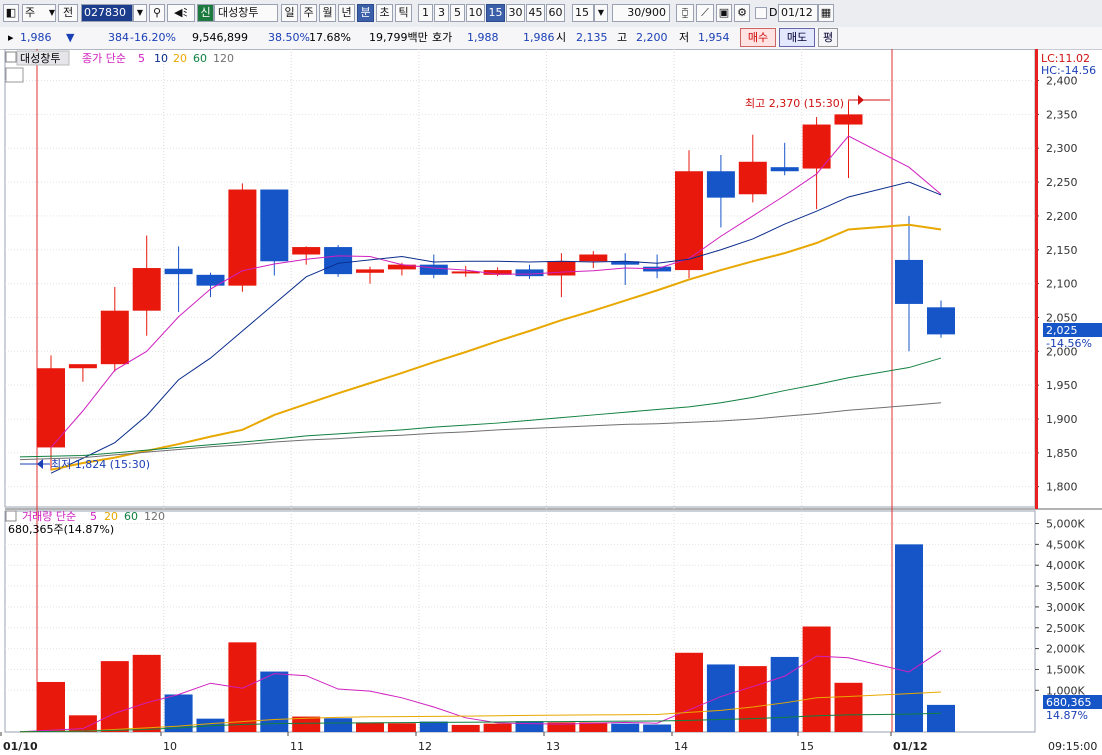 The height and width of the screenshot is (755, 1102). What do you see at coordinates (365, 13) in the screenshot?
I see `period-4-button: 분` at bounding box center [365, 13].